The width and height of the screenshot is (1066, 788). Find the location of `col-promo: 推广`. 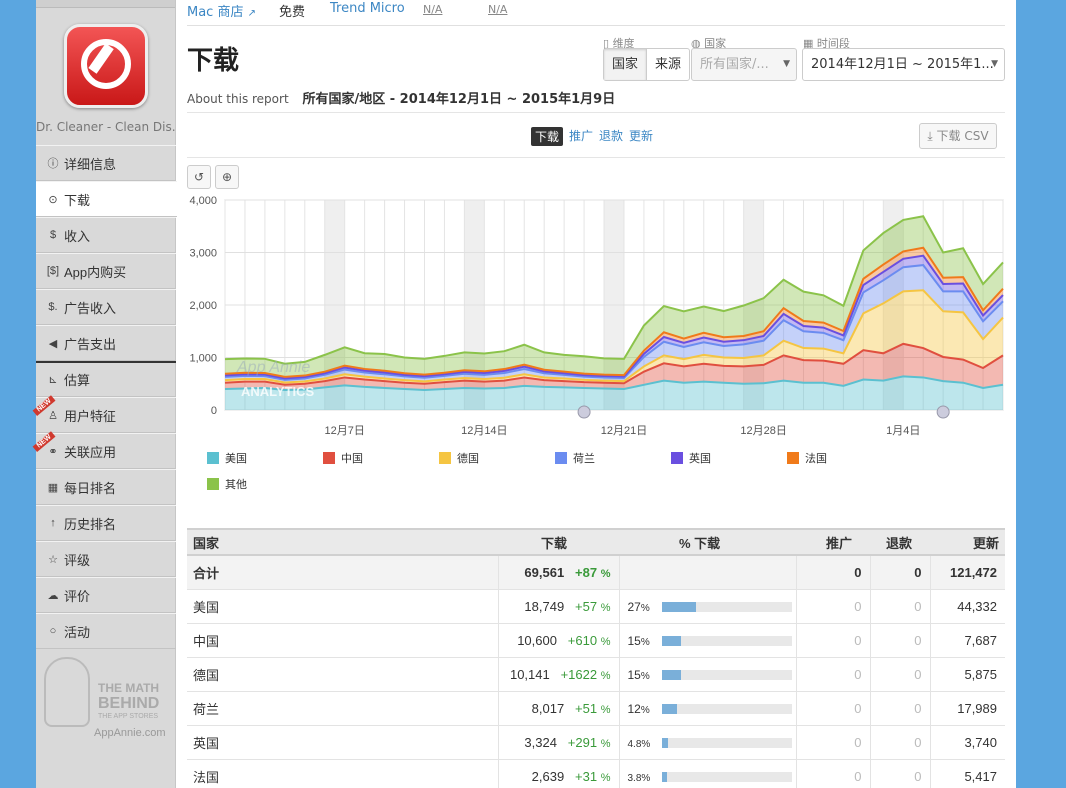

col-promo: 推广 is located at coordinates (833, 542).